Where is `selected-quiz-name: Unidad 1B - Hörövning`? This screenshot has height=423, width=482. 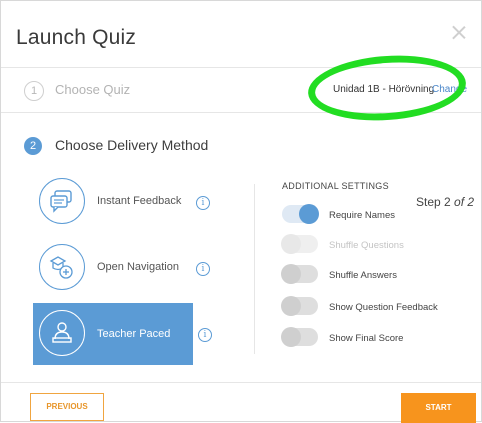 selected-quiz-name: Unidad 1B - Hörövning is located at coordinates (384, 89).